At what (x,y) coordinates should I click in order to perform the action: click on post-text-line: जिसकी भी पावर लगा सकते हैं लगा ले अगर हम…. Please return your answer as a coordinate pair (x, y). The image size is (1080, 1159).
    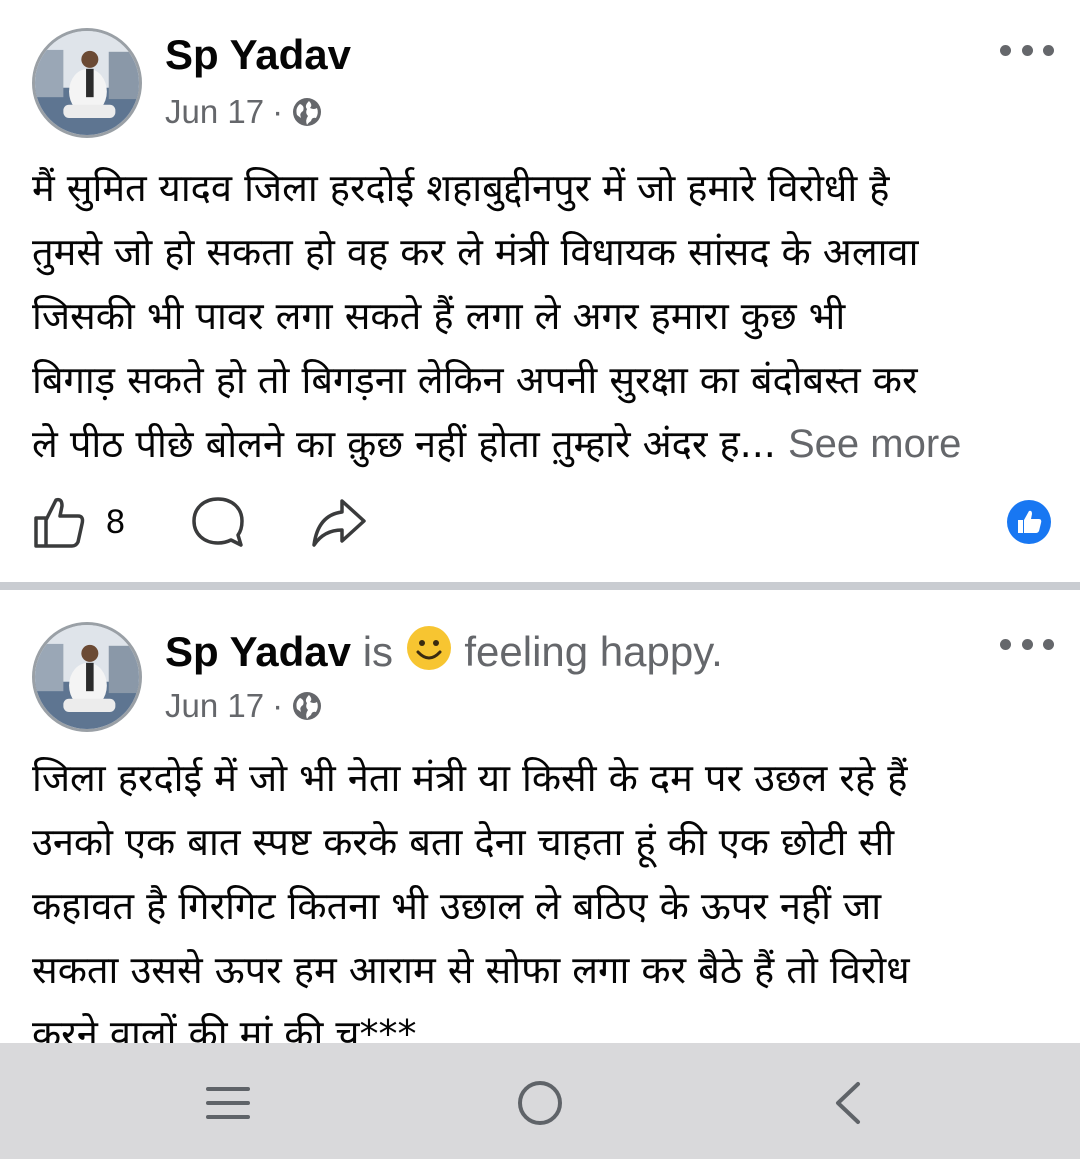
    Looking at the image, I should click on (439, 316).